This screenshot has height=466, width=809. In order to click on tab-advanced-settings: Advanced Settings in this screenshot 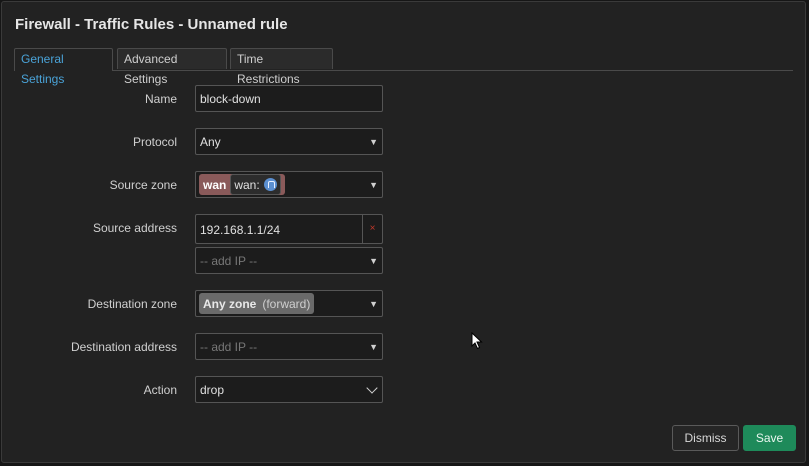, I will do `click(172, 67)`.